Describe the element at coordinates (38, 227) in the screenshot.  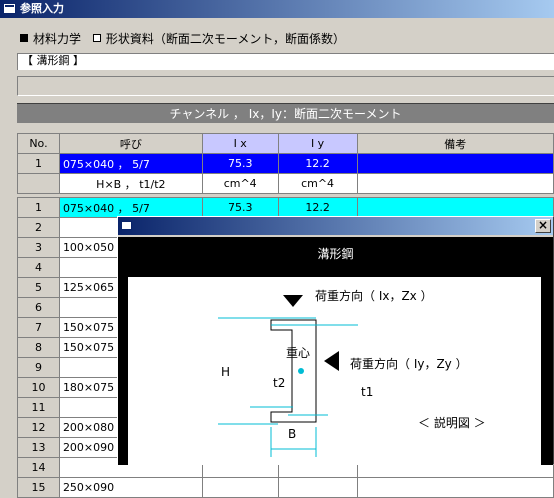
I see `cell-no: 2` at that location.